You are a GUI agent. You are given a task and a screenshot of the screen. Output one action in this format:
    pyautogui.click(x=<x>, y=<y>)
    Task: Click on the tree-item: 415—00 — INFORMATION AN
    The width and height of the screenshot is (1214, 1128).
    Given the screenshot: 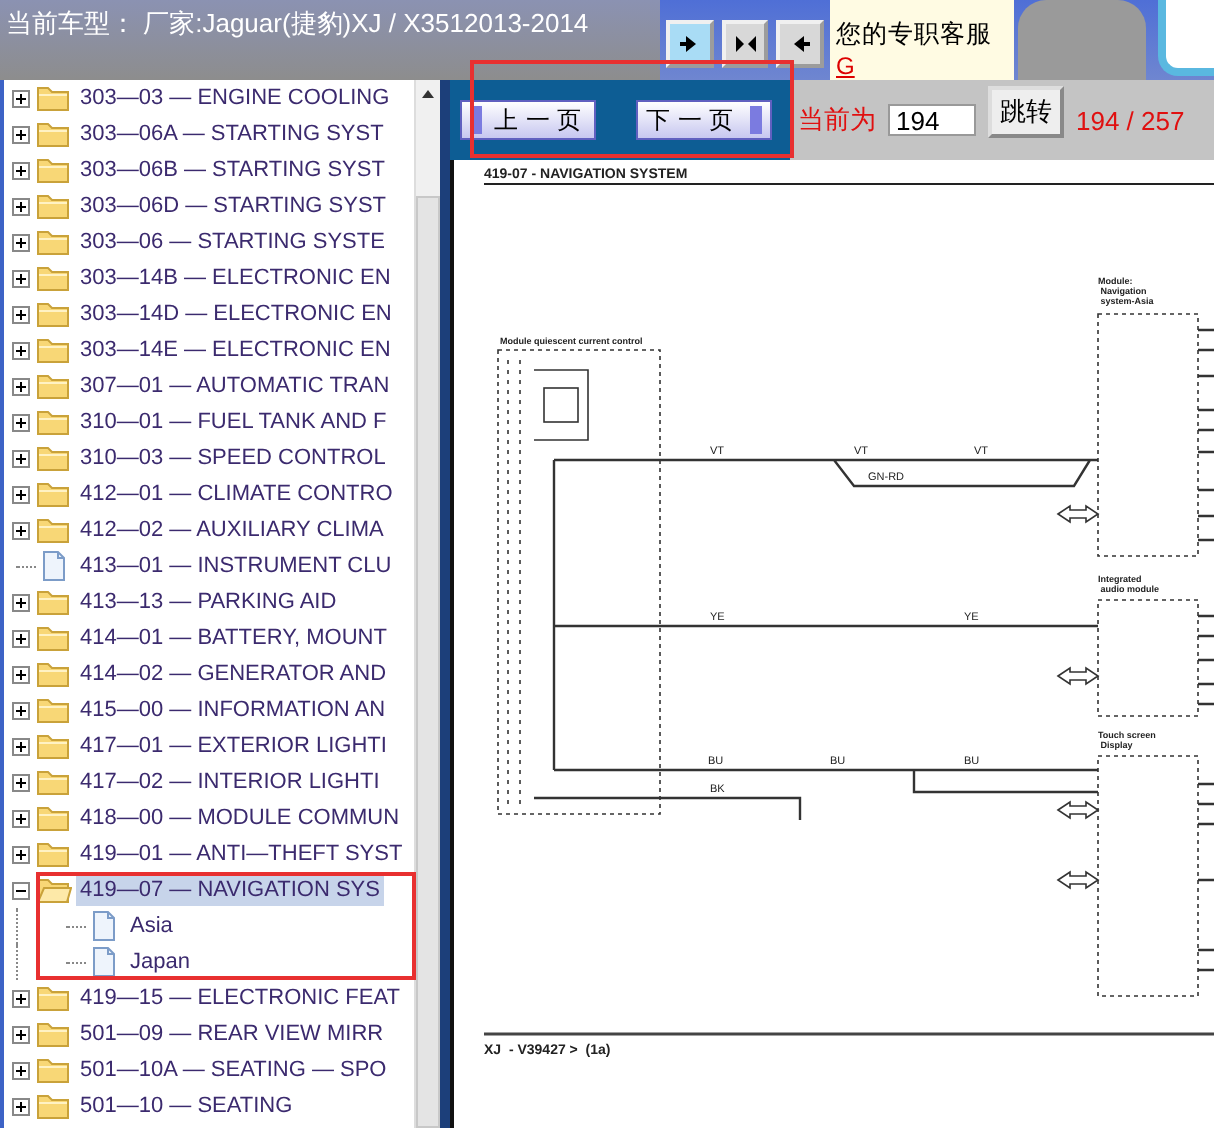 What is the action you would take?
    pyautogui.click(x=233, y=710)
    